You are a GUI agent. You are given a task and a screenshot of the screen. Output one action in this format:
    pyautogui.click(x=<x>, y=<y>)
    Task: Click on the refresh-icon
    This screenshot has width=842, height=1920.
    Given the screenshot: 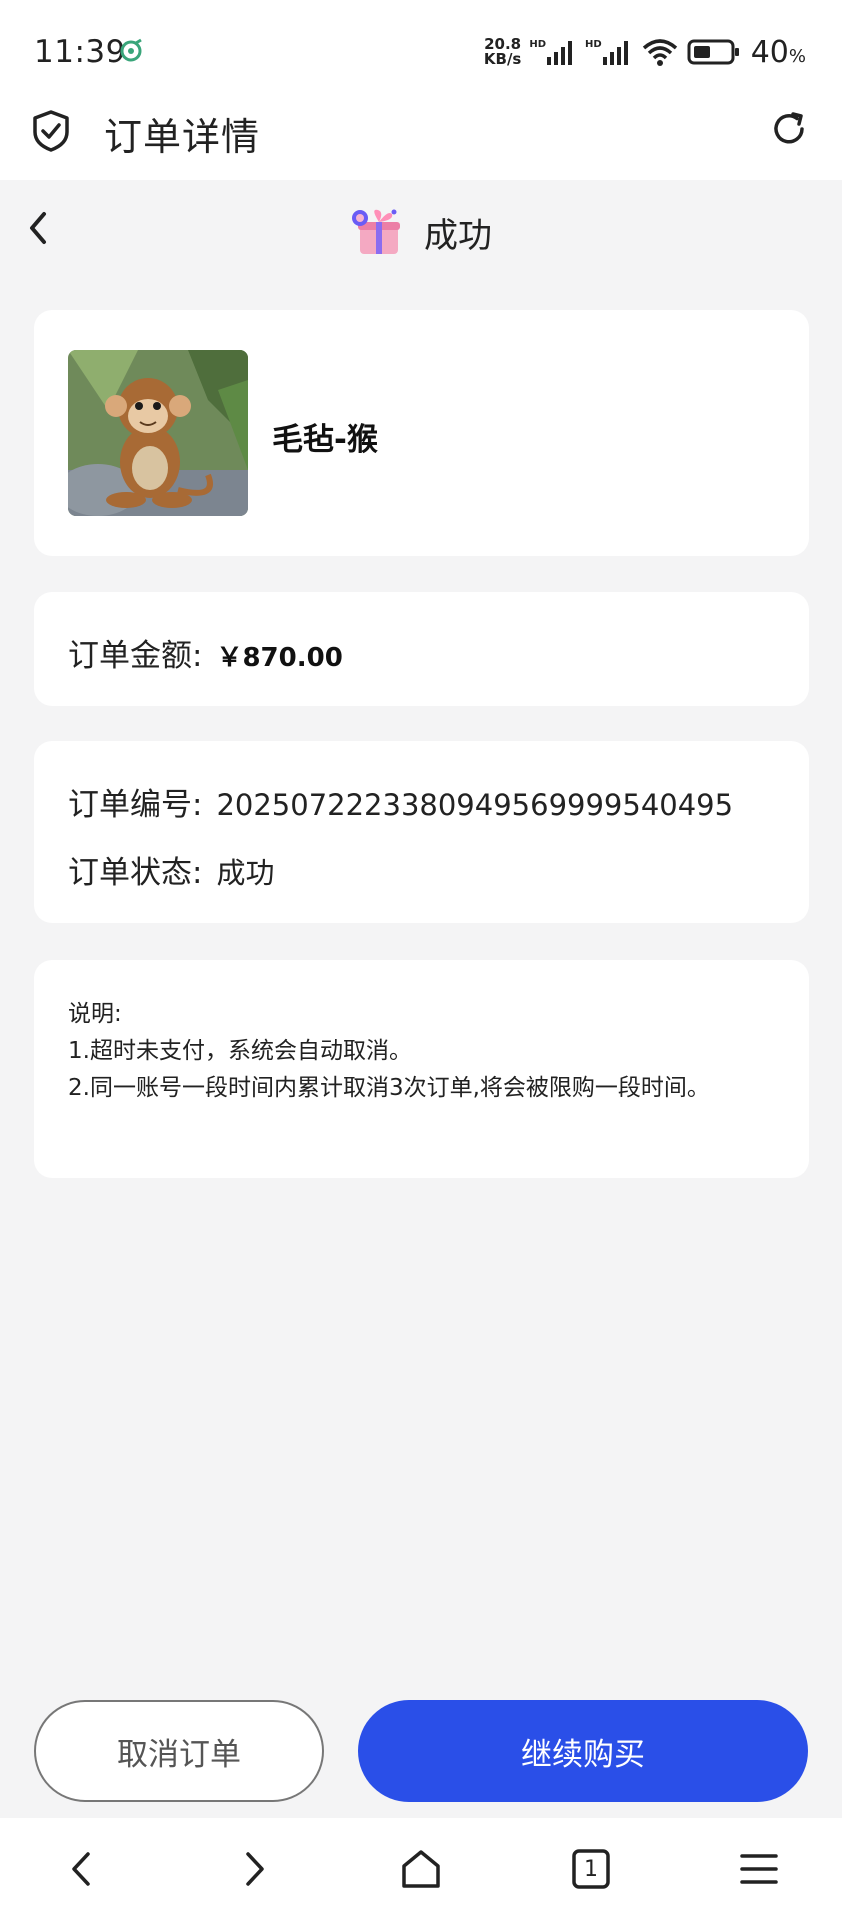 What is the action you would take?
    pyautogui.click(x=789, y=129)
    